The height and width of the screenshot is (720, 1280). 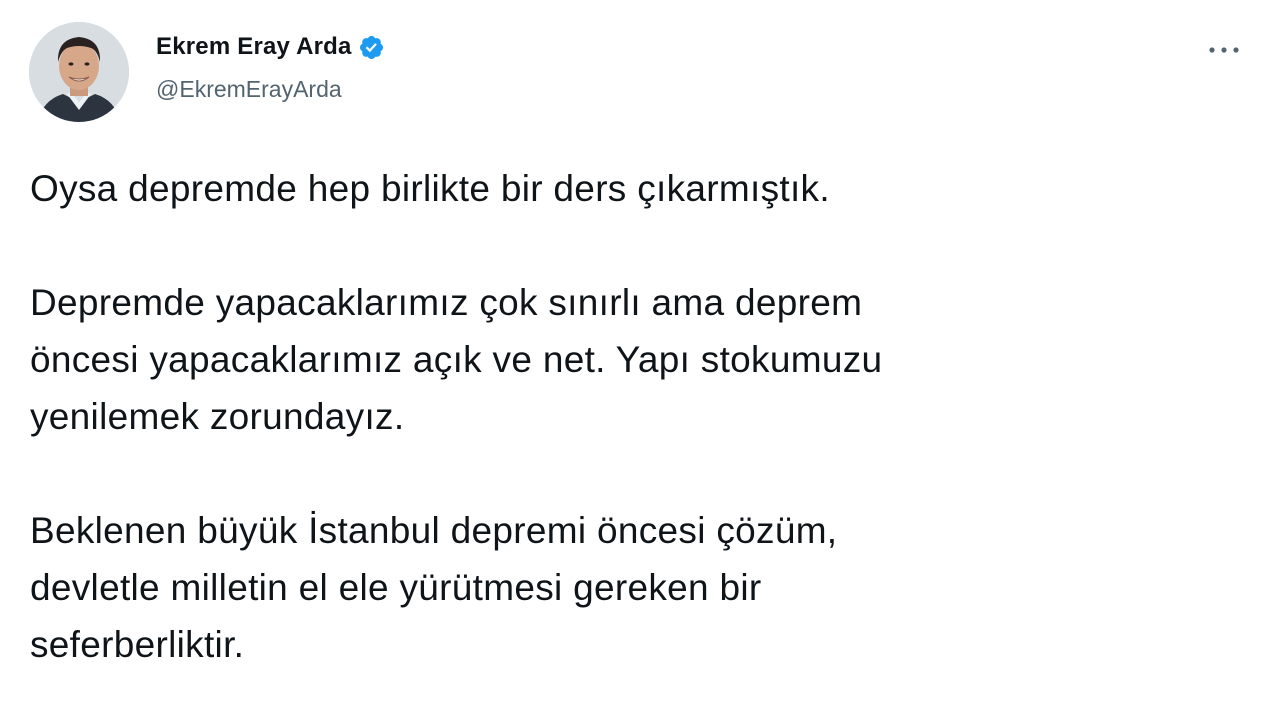 I want to click on author-handle: @EkremErayArda, so click(x=249, y=89).